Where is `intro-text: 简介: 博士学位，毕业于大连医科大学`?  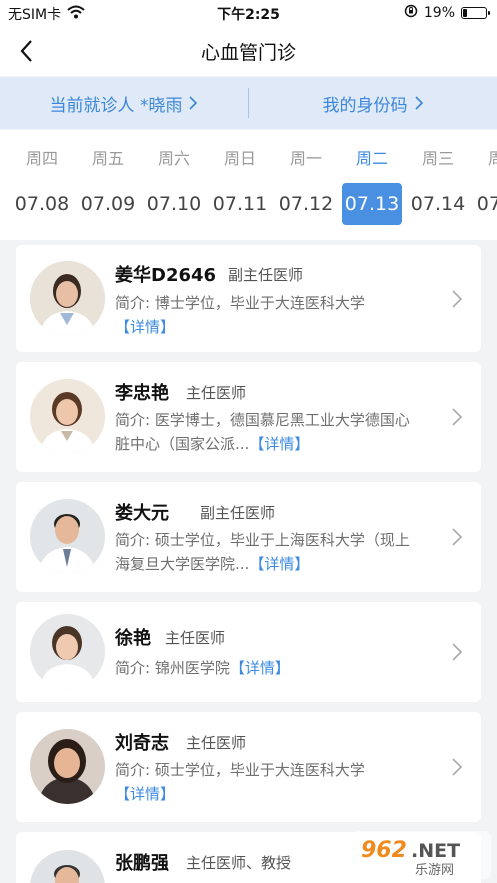
intro-text: 简介: 博士学位，毕业于大连医科大学 is located at coordinates (240, 303).